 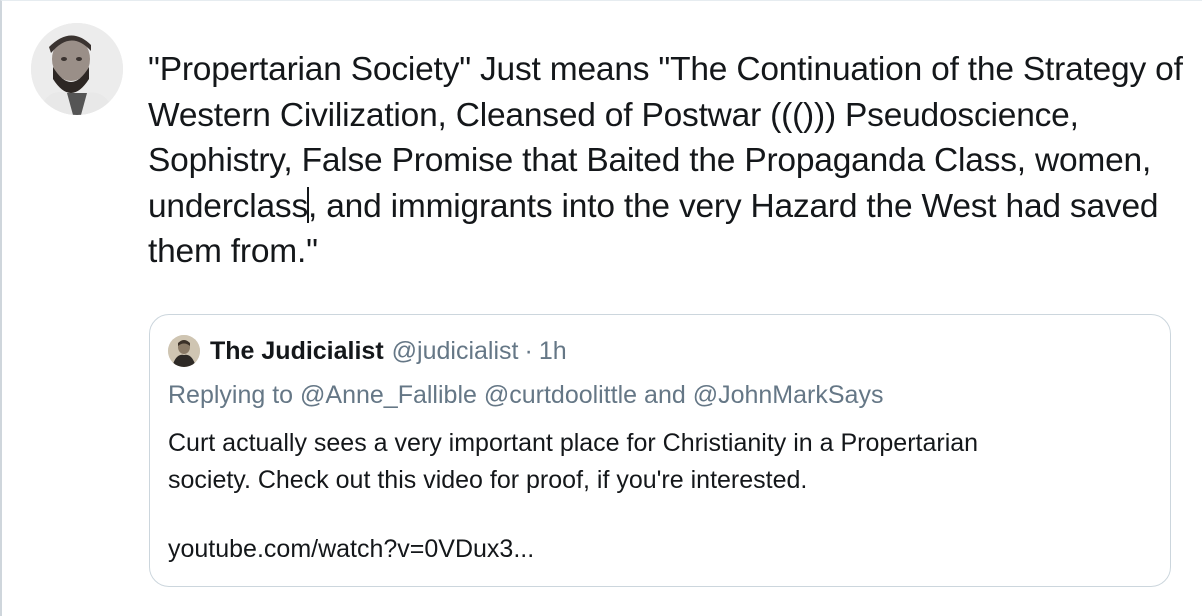 I want to click on quoted-user-avatar, so click(x=184, y=351).